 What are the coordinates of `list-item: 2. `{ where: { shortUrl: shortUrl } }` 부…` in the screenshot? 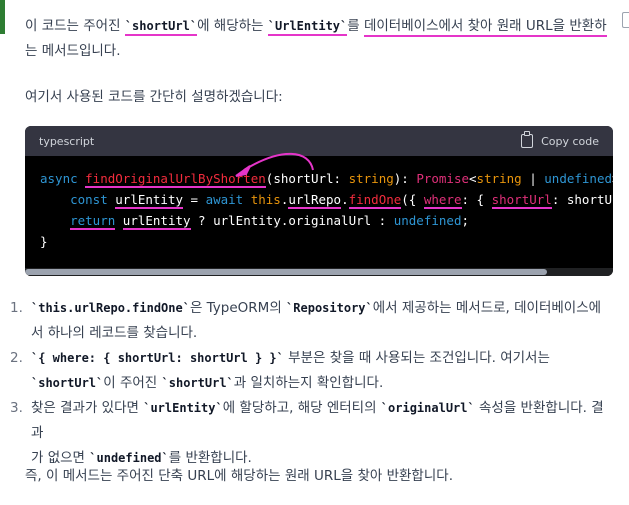 It's located at (314, 371).